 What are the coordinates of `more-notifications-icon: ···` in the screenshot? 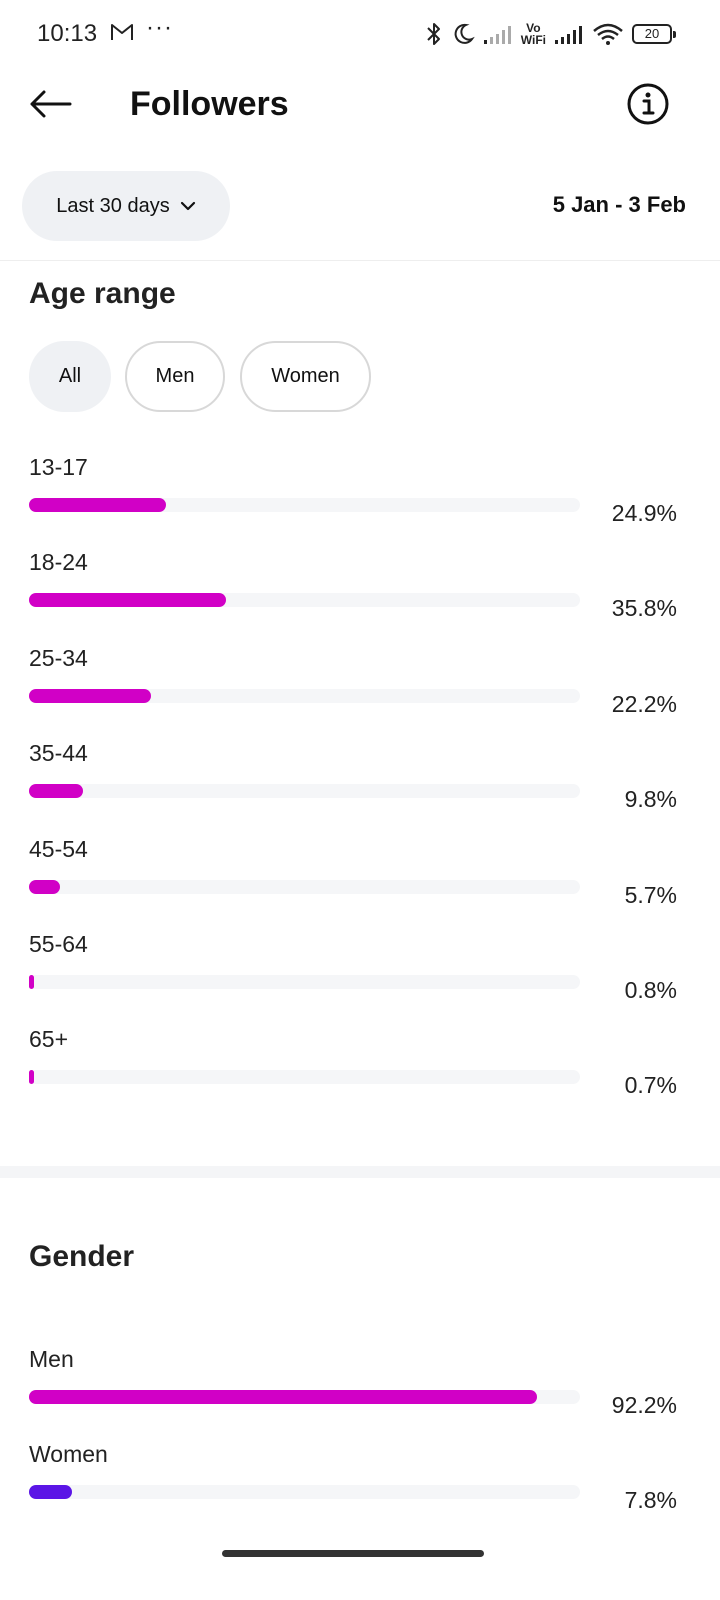 It's located at (159, 27).